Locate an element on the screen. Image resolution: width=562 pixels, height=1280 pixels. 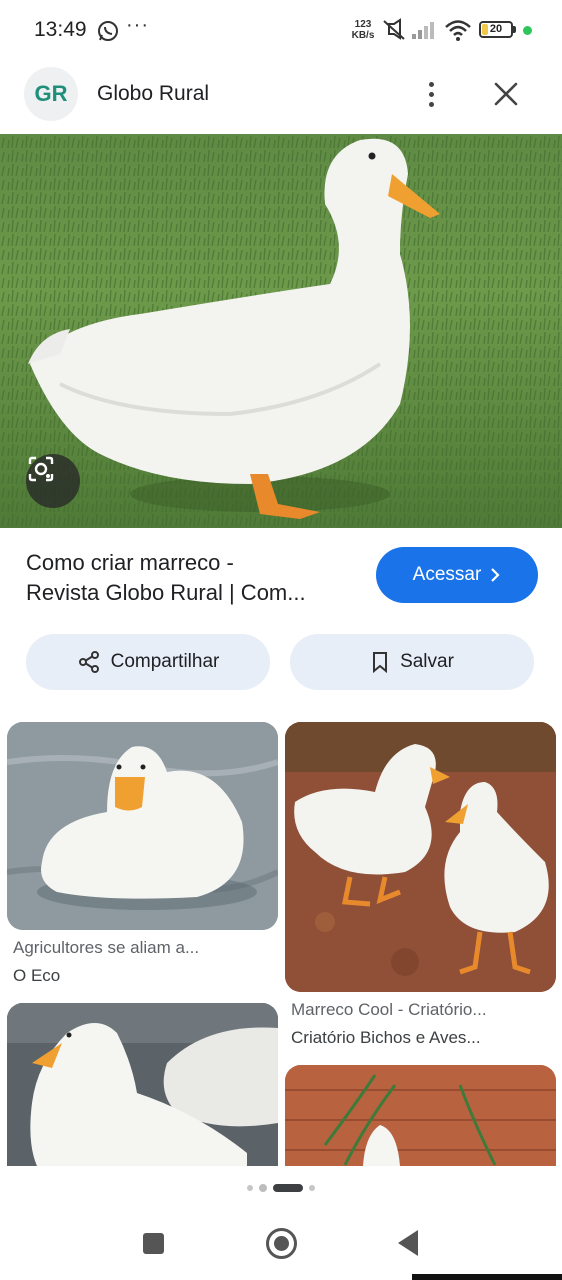
visit-label: Acessar is located at coordinates (447, 574).